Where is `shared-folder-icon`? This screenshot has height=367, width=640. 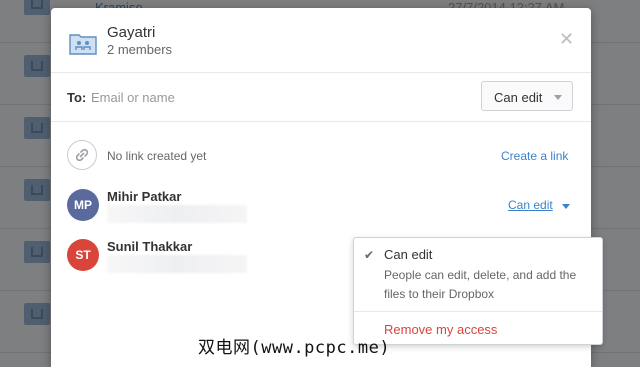
shared-folder-icon is located at coordinates (83, 43).